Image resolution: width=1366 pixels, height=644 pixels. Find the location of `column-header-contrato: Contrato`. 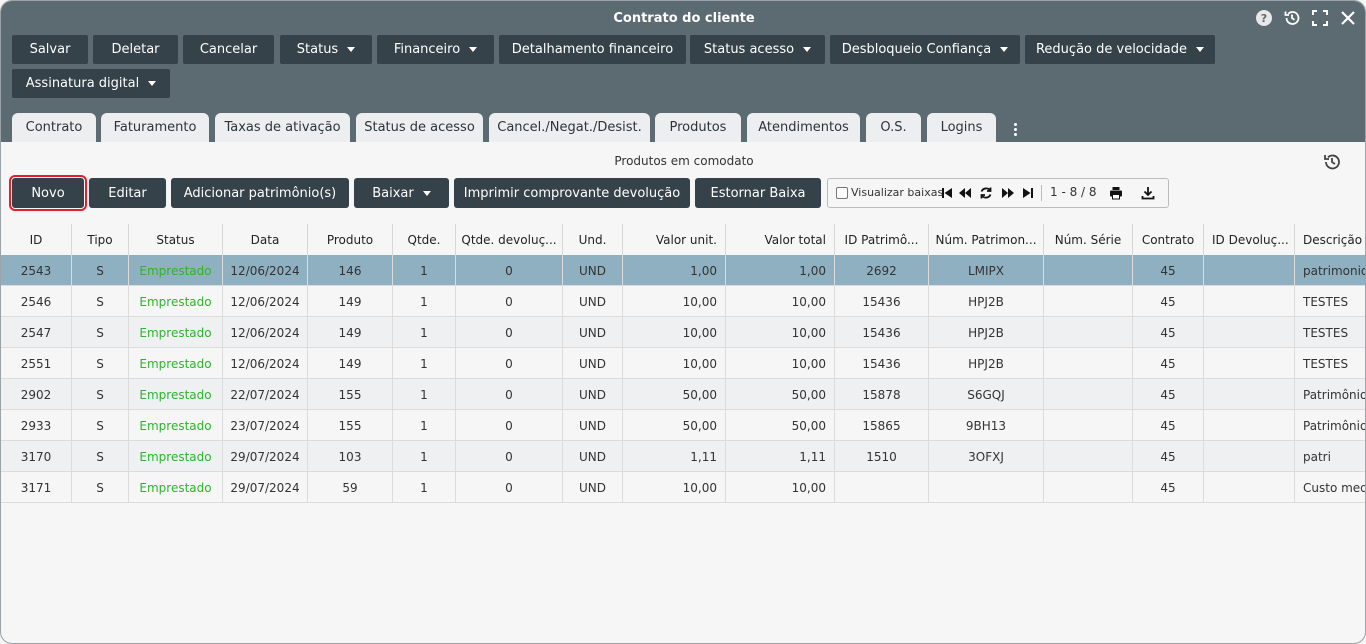

column-header-contrato: Contrato is located at coordinates (1168, 239).